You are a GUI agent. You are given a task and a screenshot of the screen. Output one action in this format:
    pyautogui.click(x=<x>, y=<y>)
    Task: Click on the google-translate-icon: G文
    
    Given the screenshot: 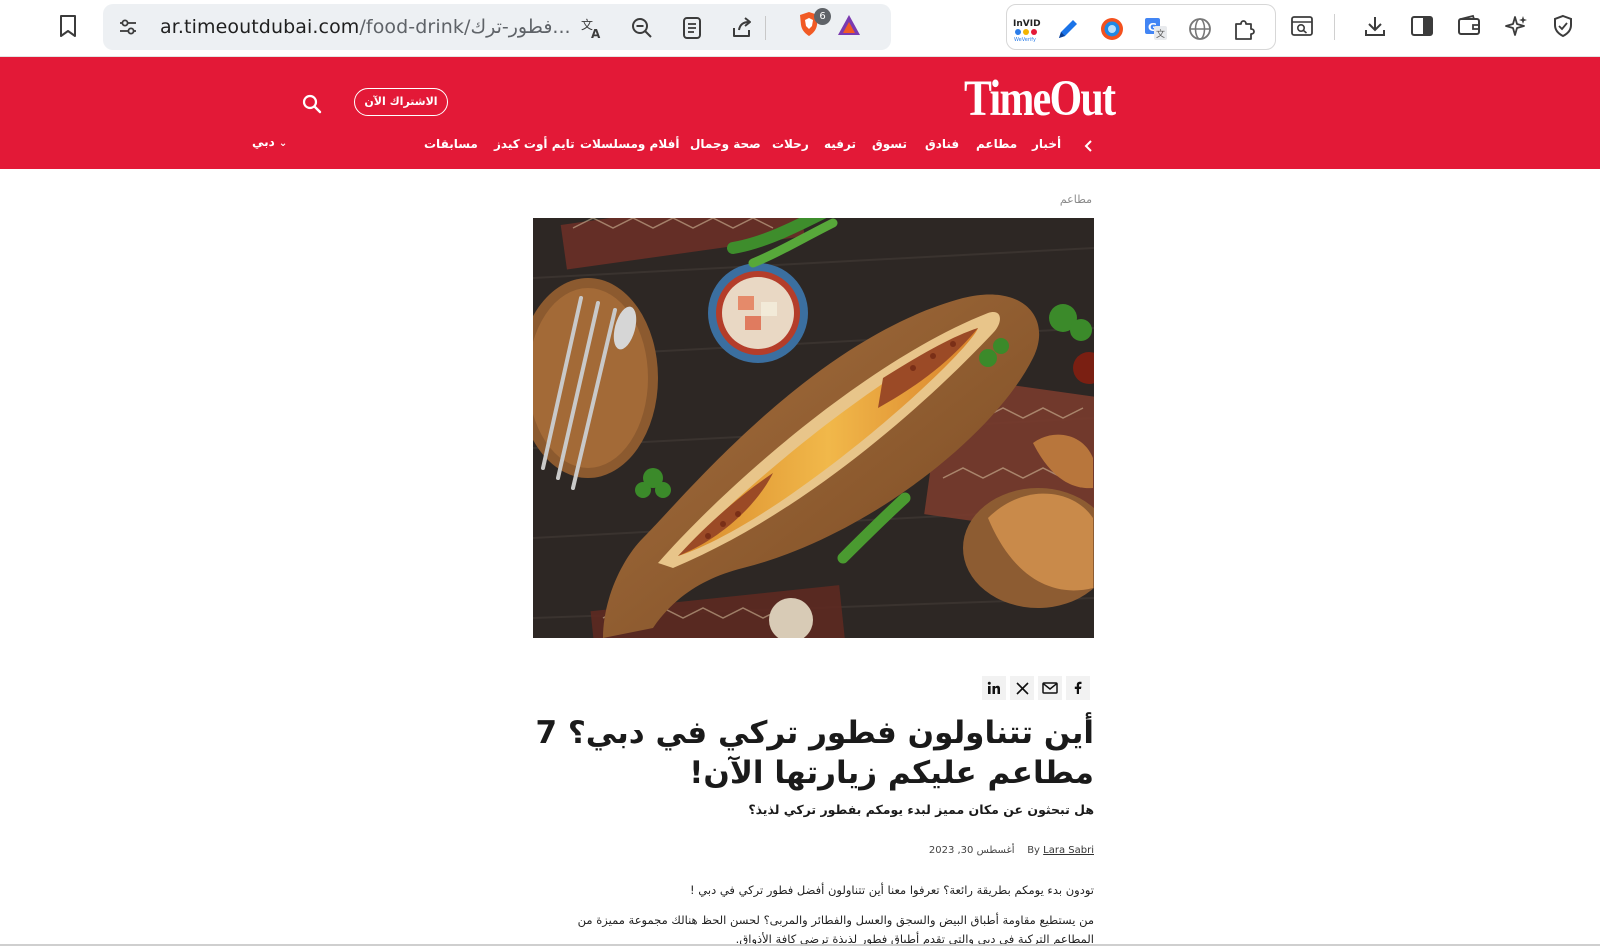 What is the action you would take?
    pyautogui.click(x=1156, y=29)
    